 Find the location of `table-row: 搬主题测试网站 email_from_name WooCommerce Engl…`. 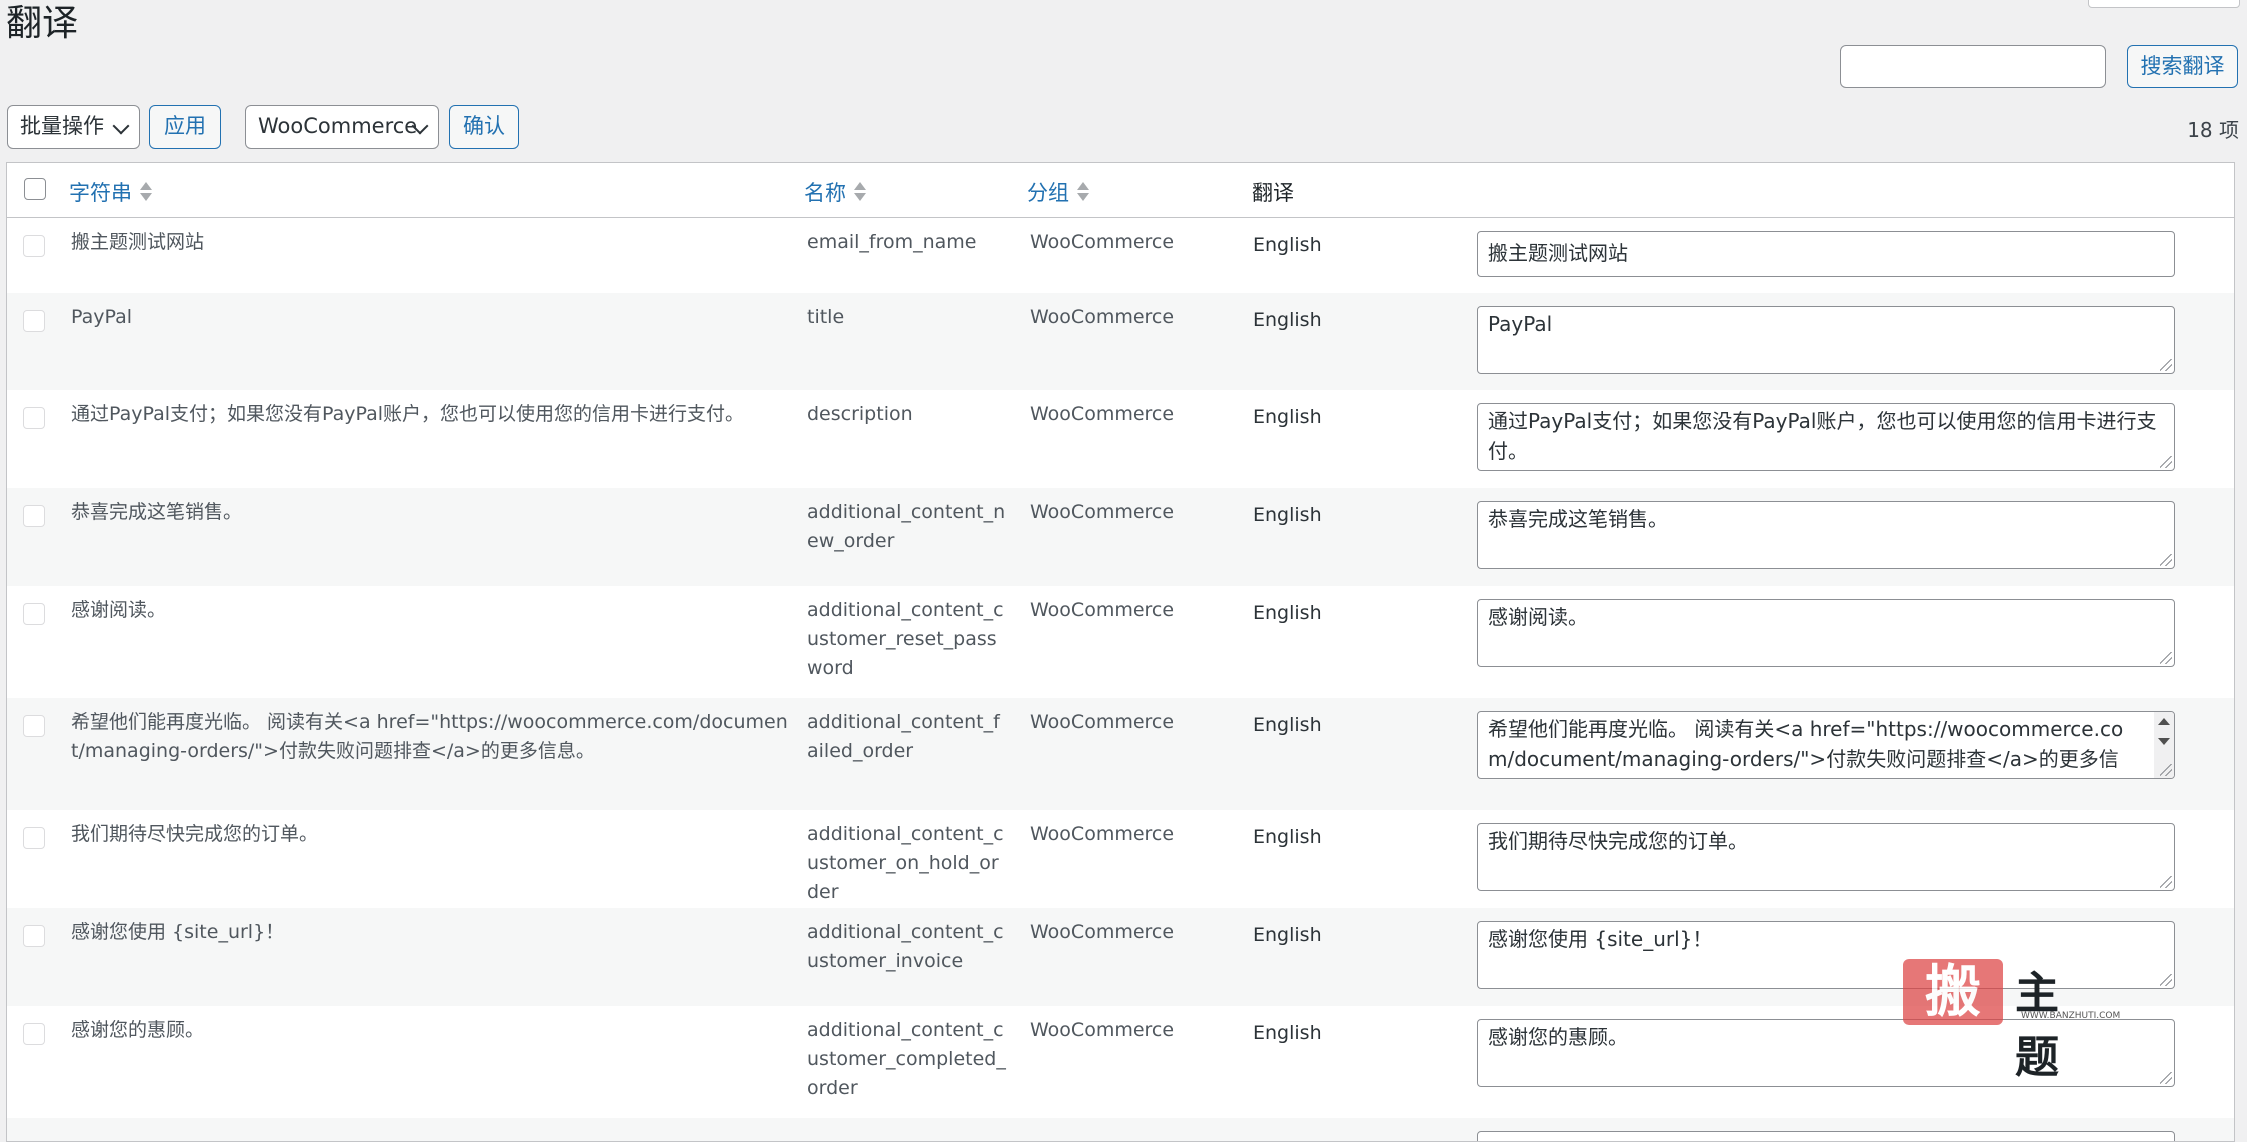

table-row: 搬主题测试网站 email_from_name WooCommerce Engl… is located at coordinates (1120, 255).